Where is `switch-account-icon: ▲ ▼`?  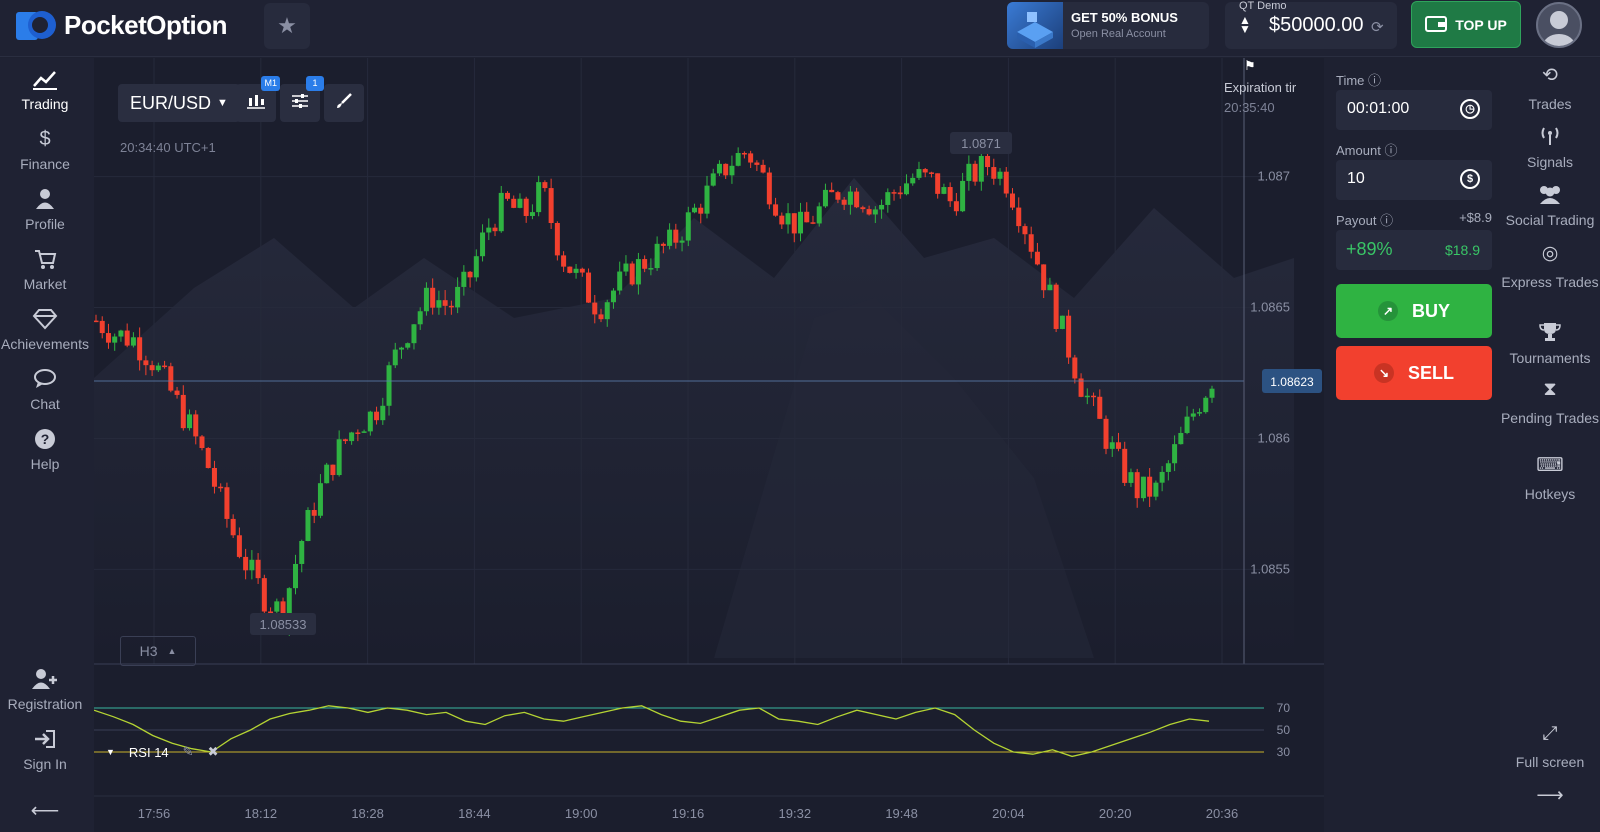 switch-account-icon: ▲ ▼ is located at coordinates (1245, 24).